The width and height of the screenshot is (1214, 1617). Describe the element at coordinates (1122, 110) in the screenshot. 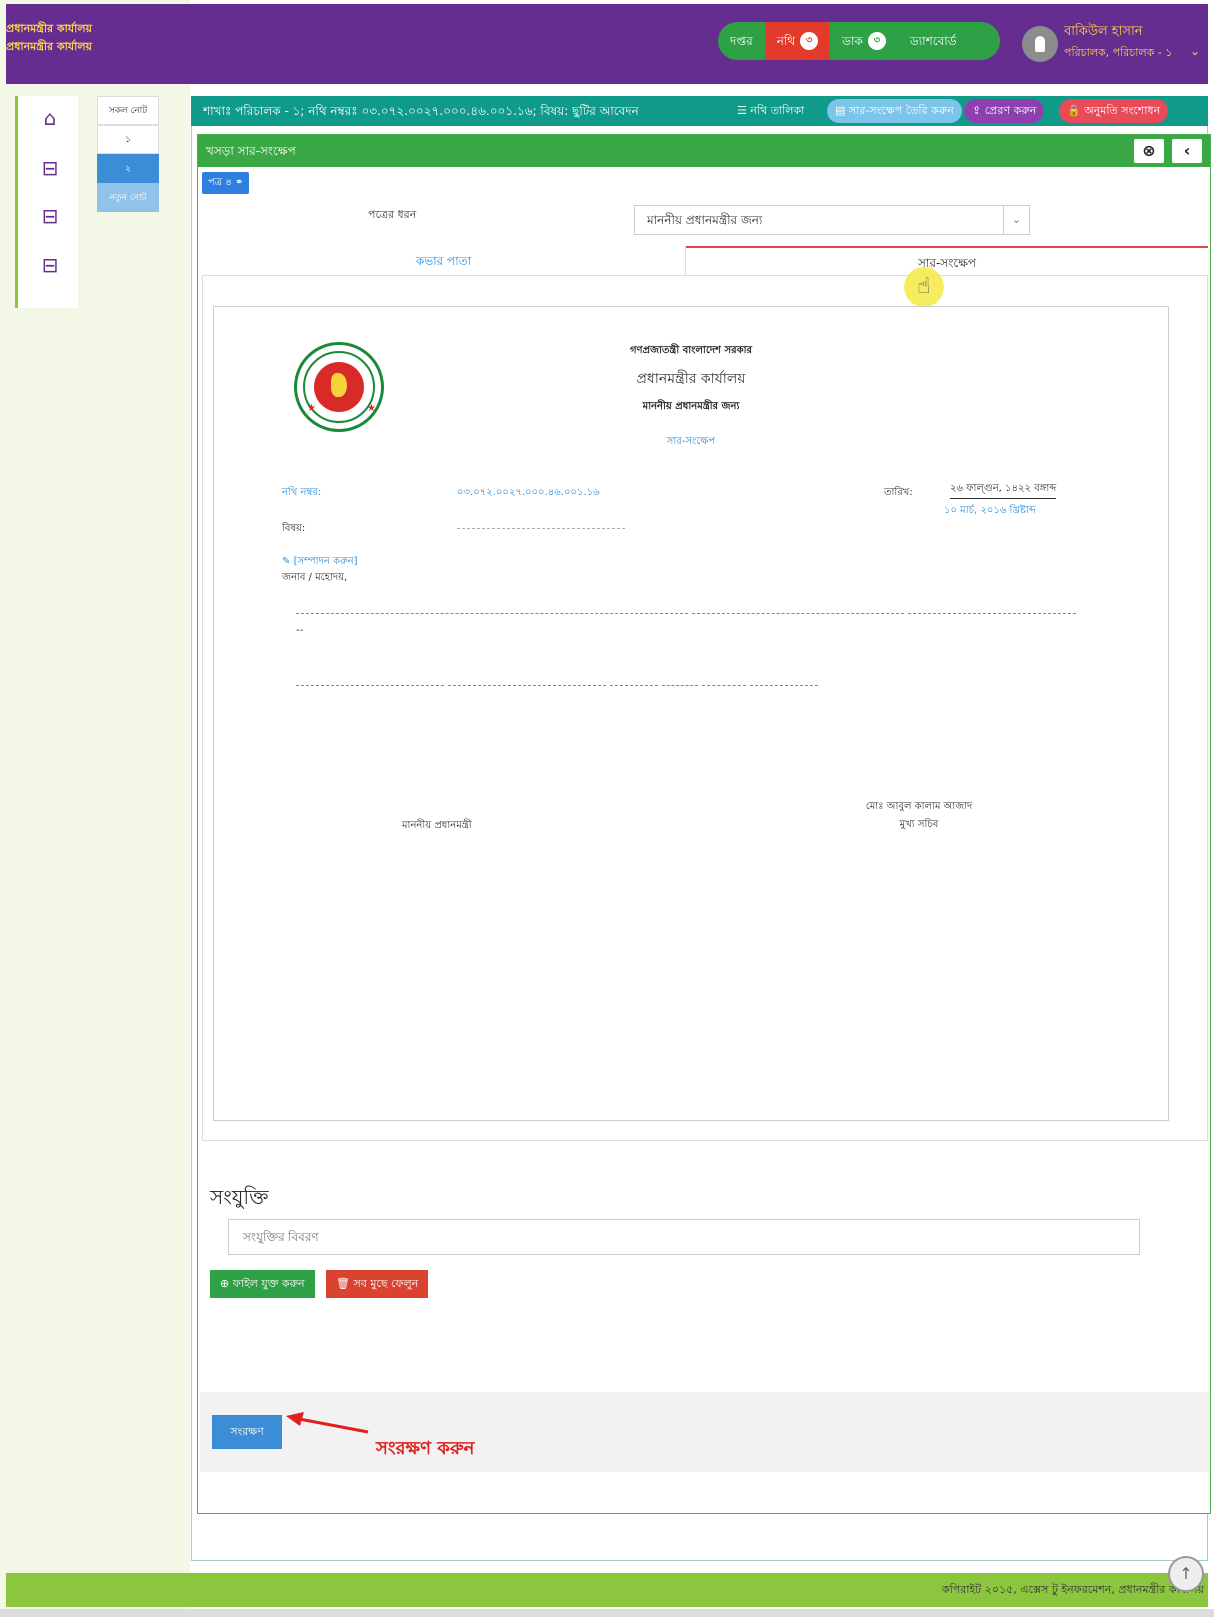

I see `permission-label: অনুমতি সংশোধন` at that location.